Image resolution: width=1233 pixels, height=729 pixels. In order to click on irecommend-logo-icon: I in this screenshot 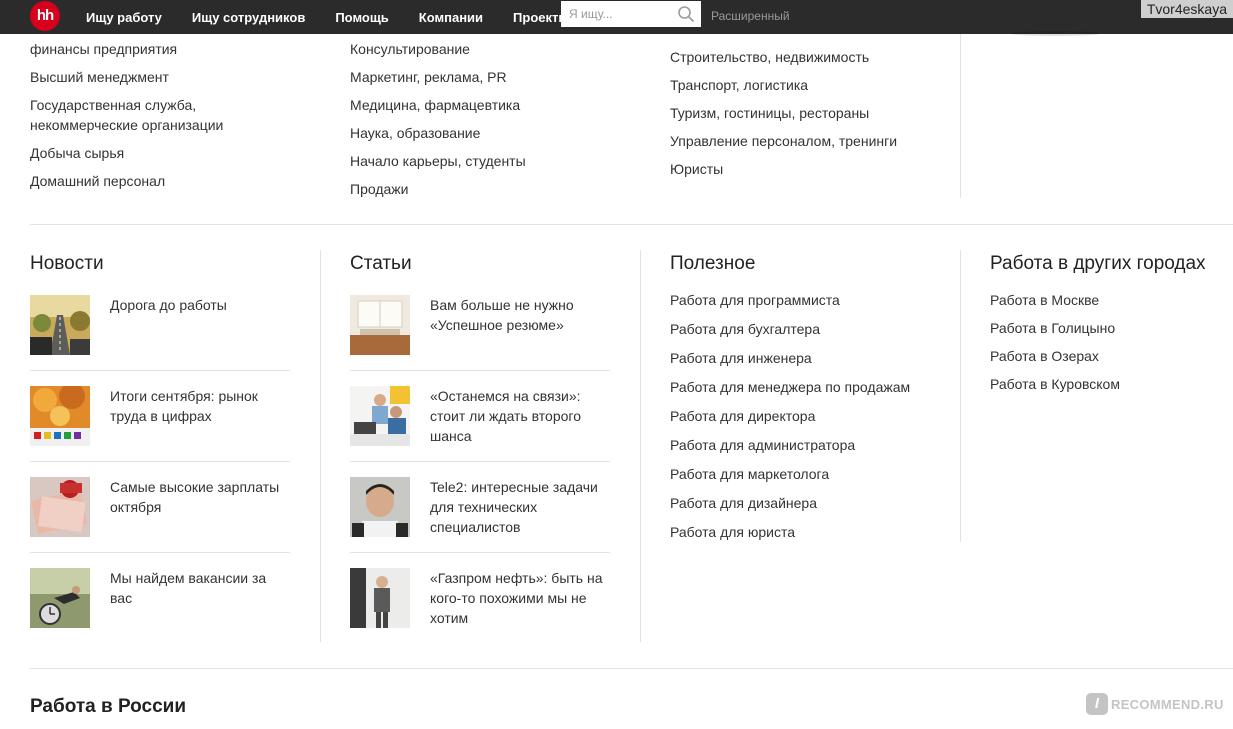, I will do `click(1097, 704)`.